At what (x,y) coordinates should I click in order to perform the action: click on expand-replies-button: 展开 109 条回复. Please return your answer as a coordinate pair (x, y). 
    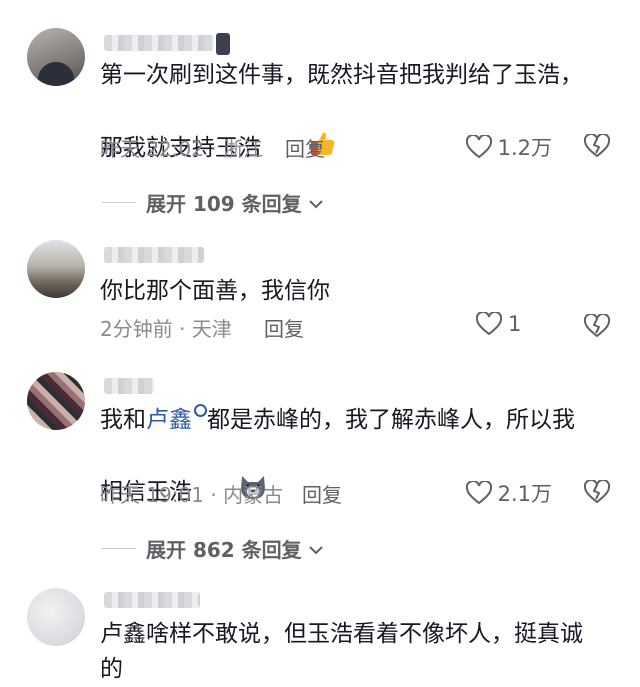
    Looking at the image, I should click on (213, 202).